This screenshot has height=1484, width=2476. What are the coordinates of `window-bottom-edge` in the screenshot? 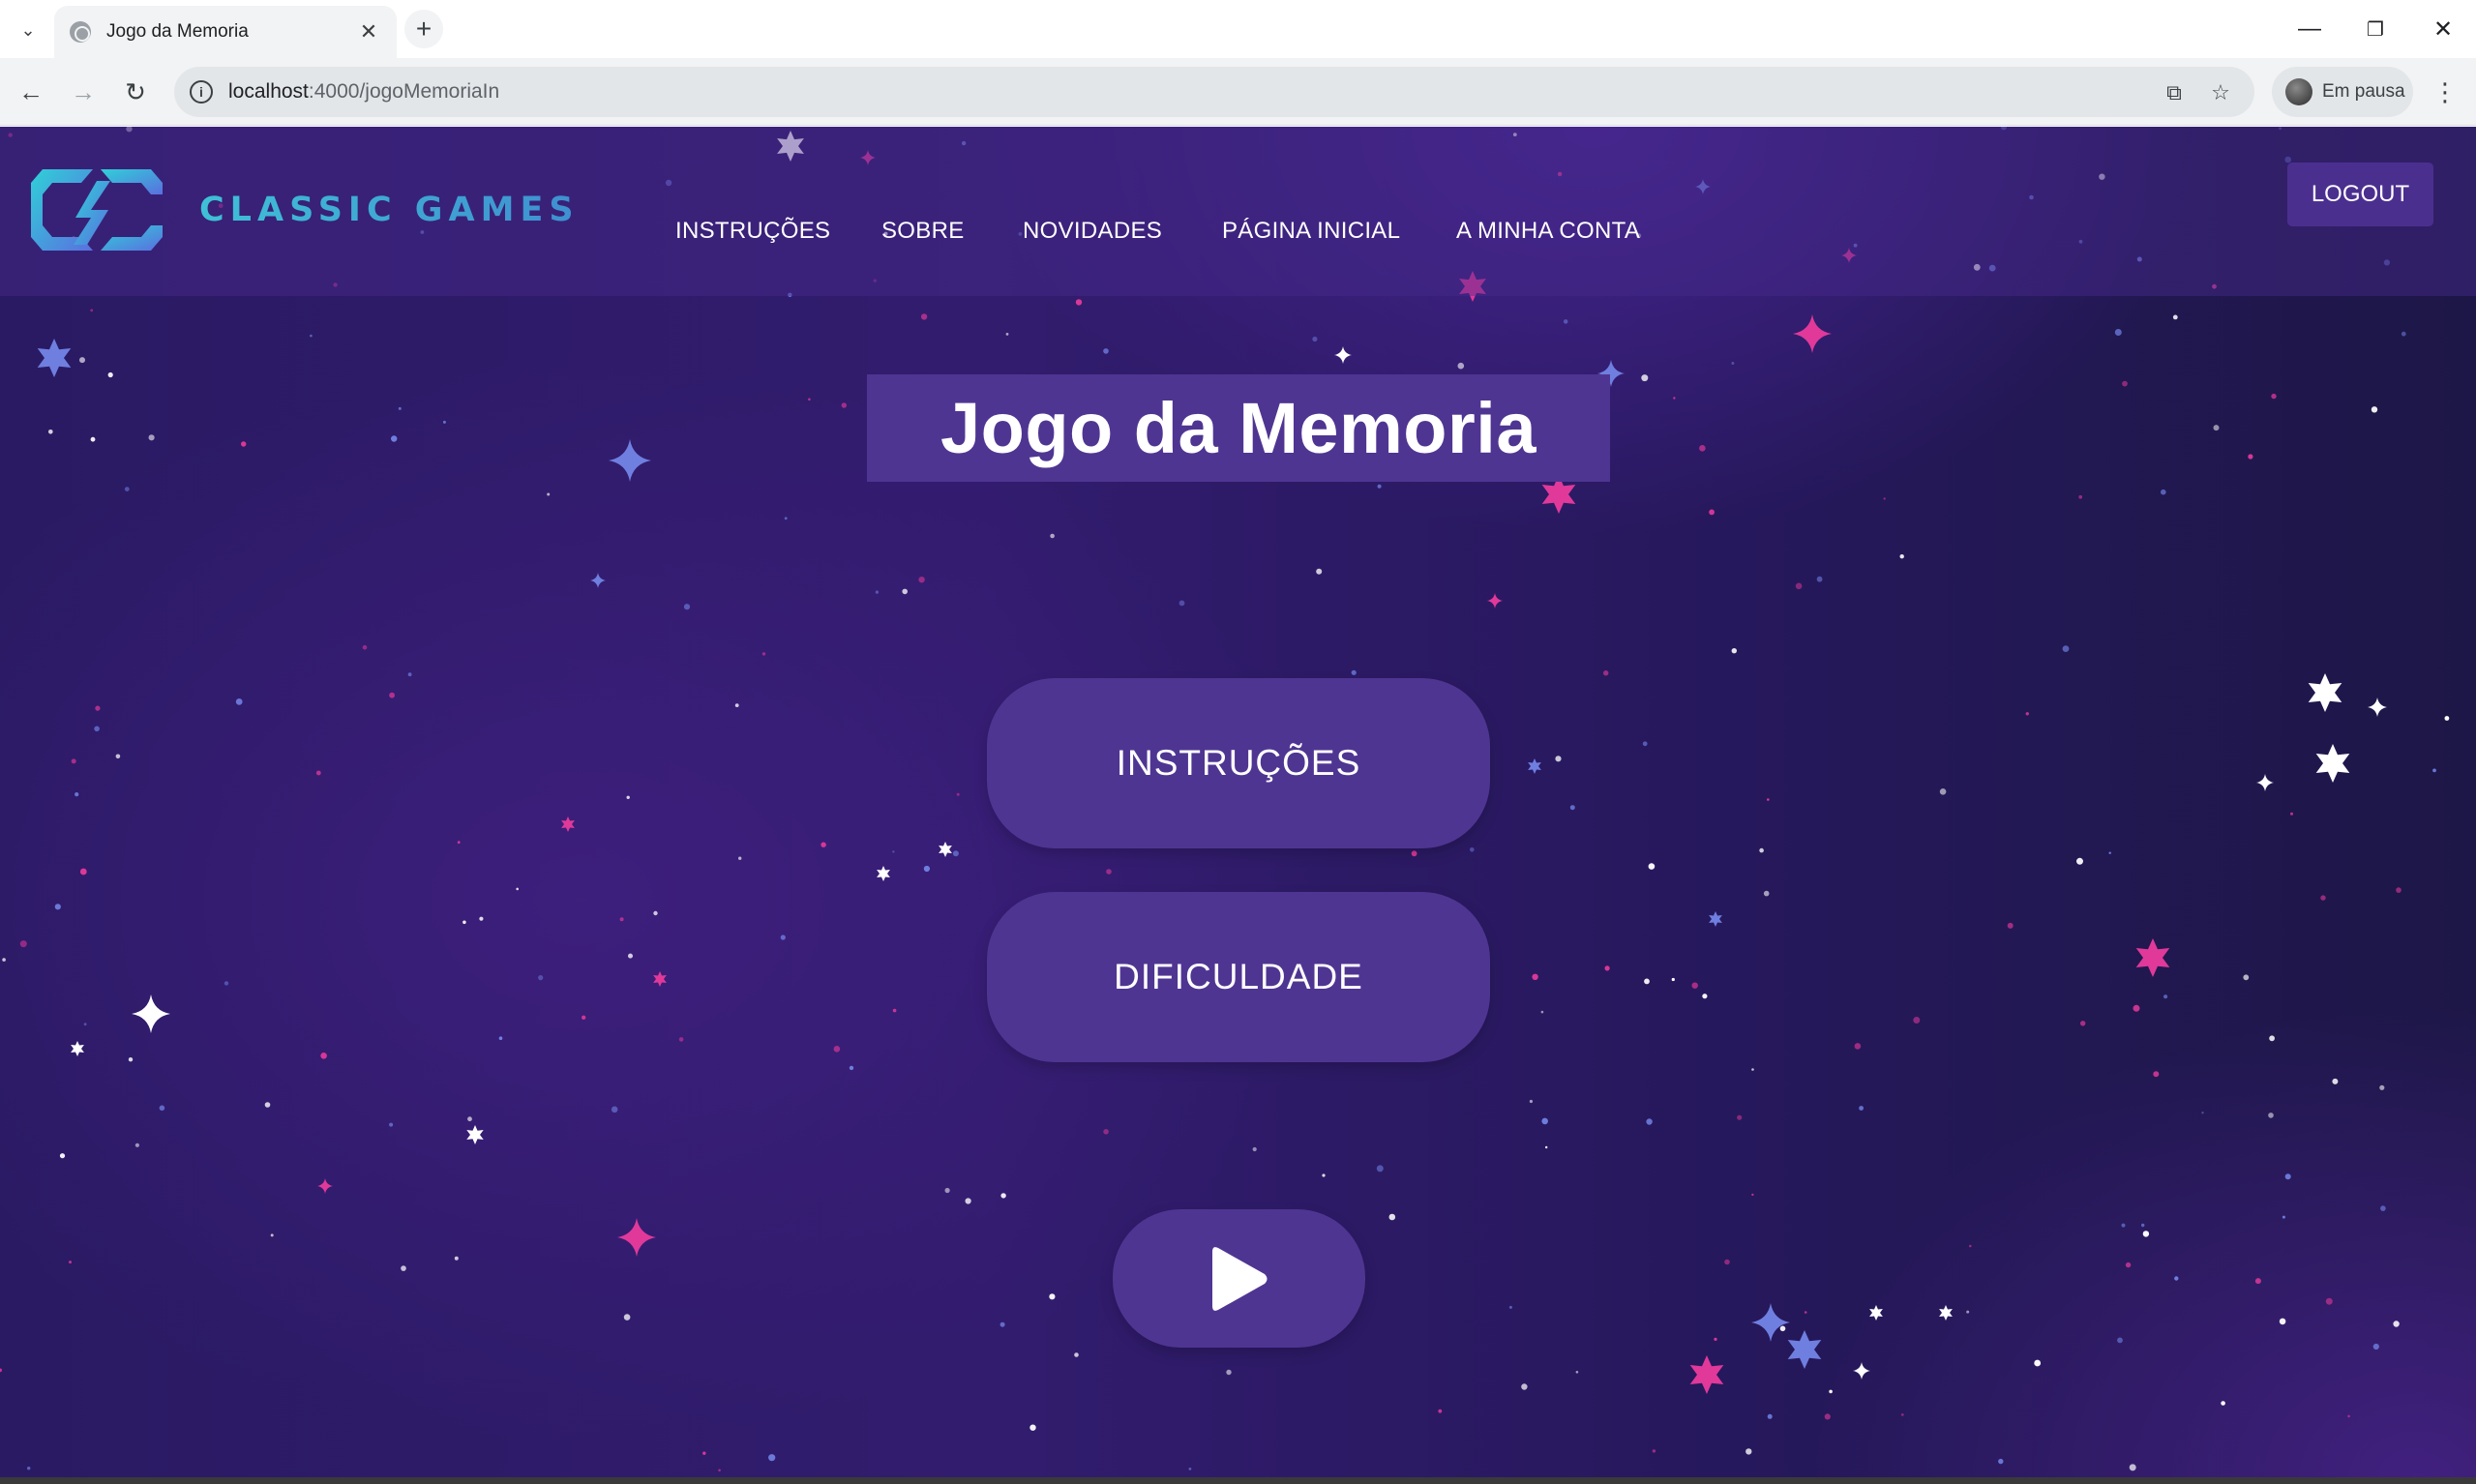 It's located at (1238, 1480).